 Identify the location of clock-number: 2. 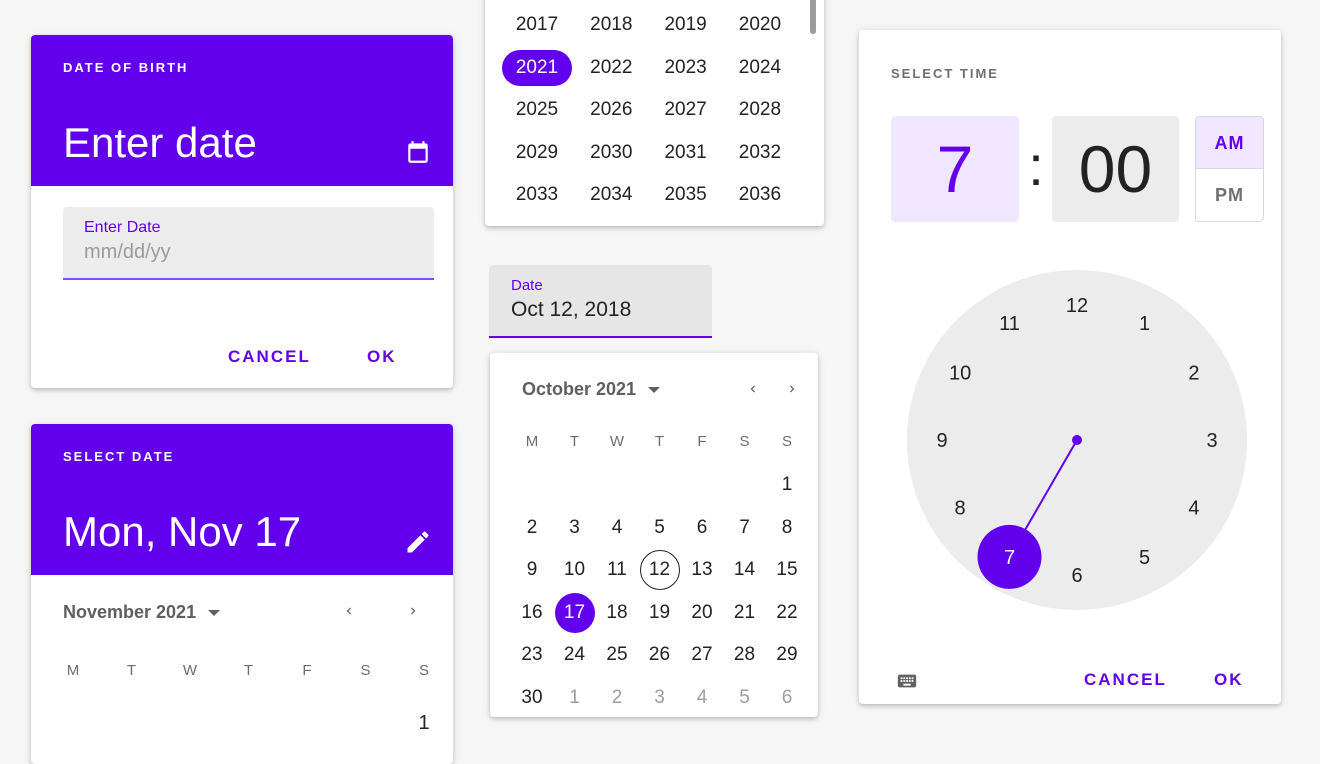
(1193, 374).